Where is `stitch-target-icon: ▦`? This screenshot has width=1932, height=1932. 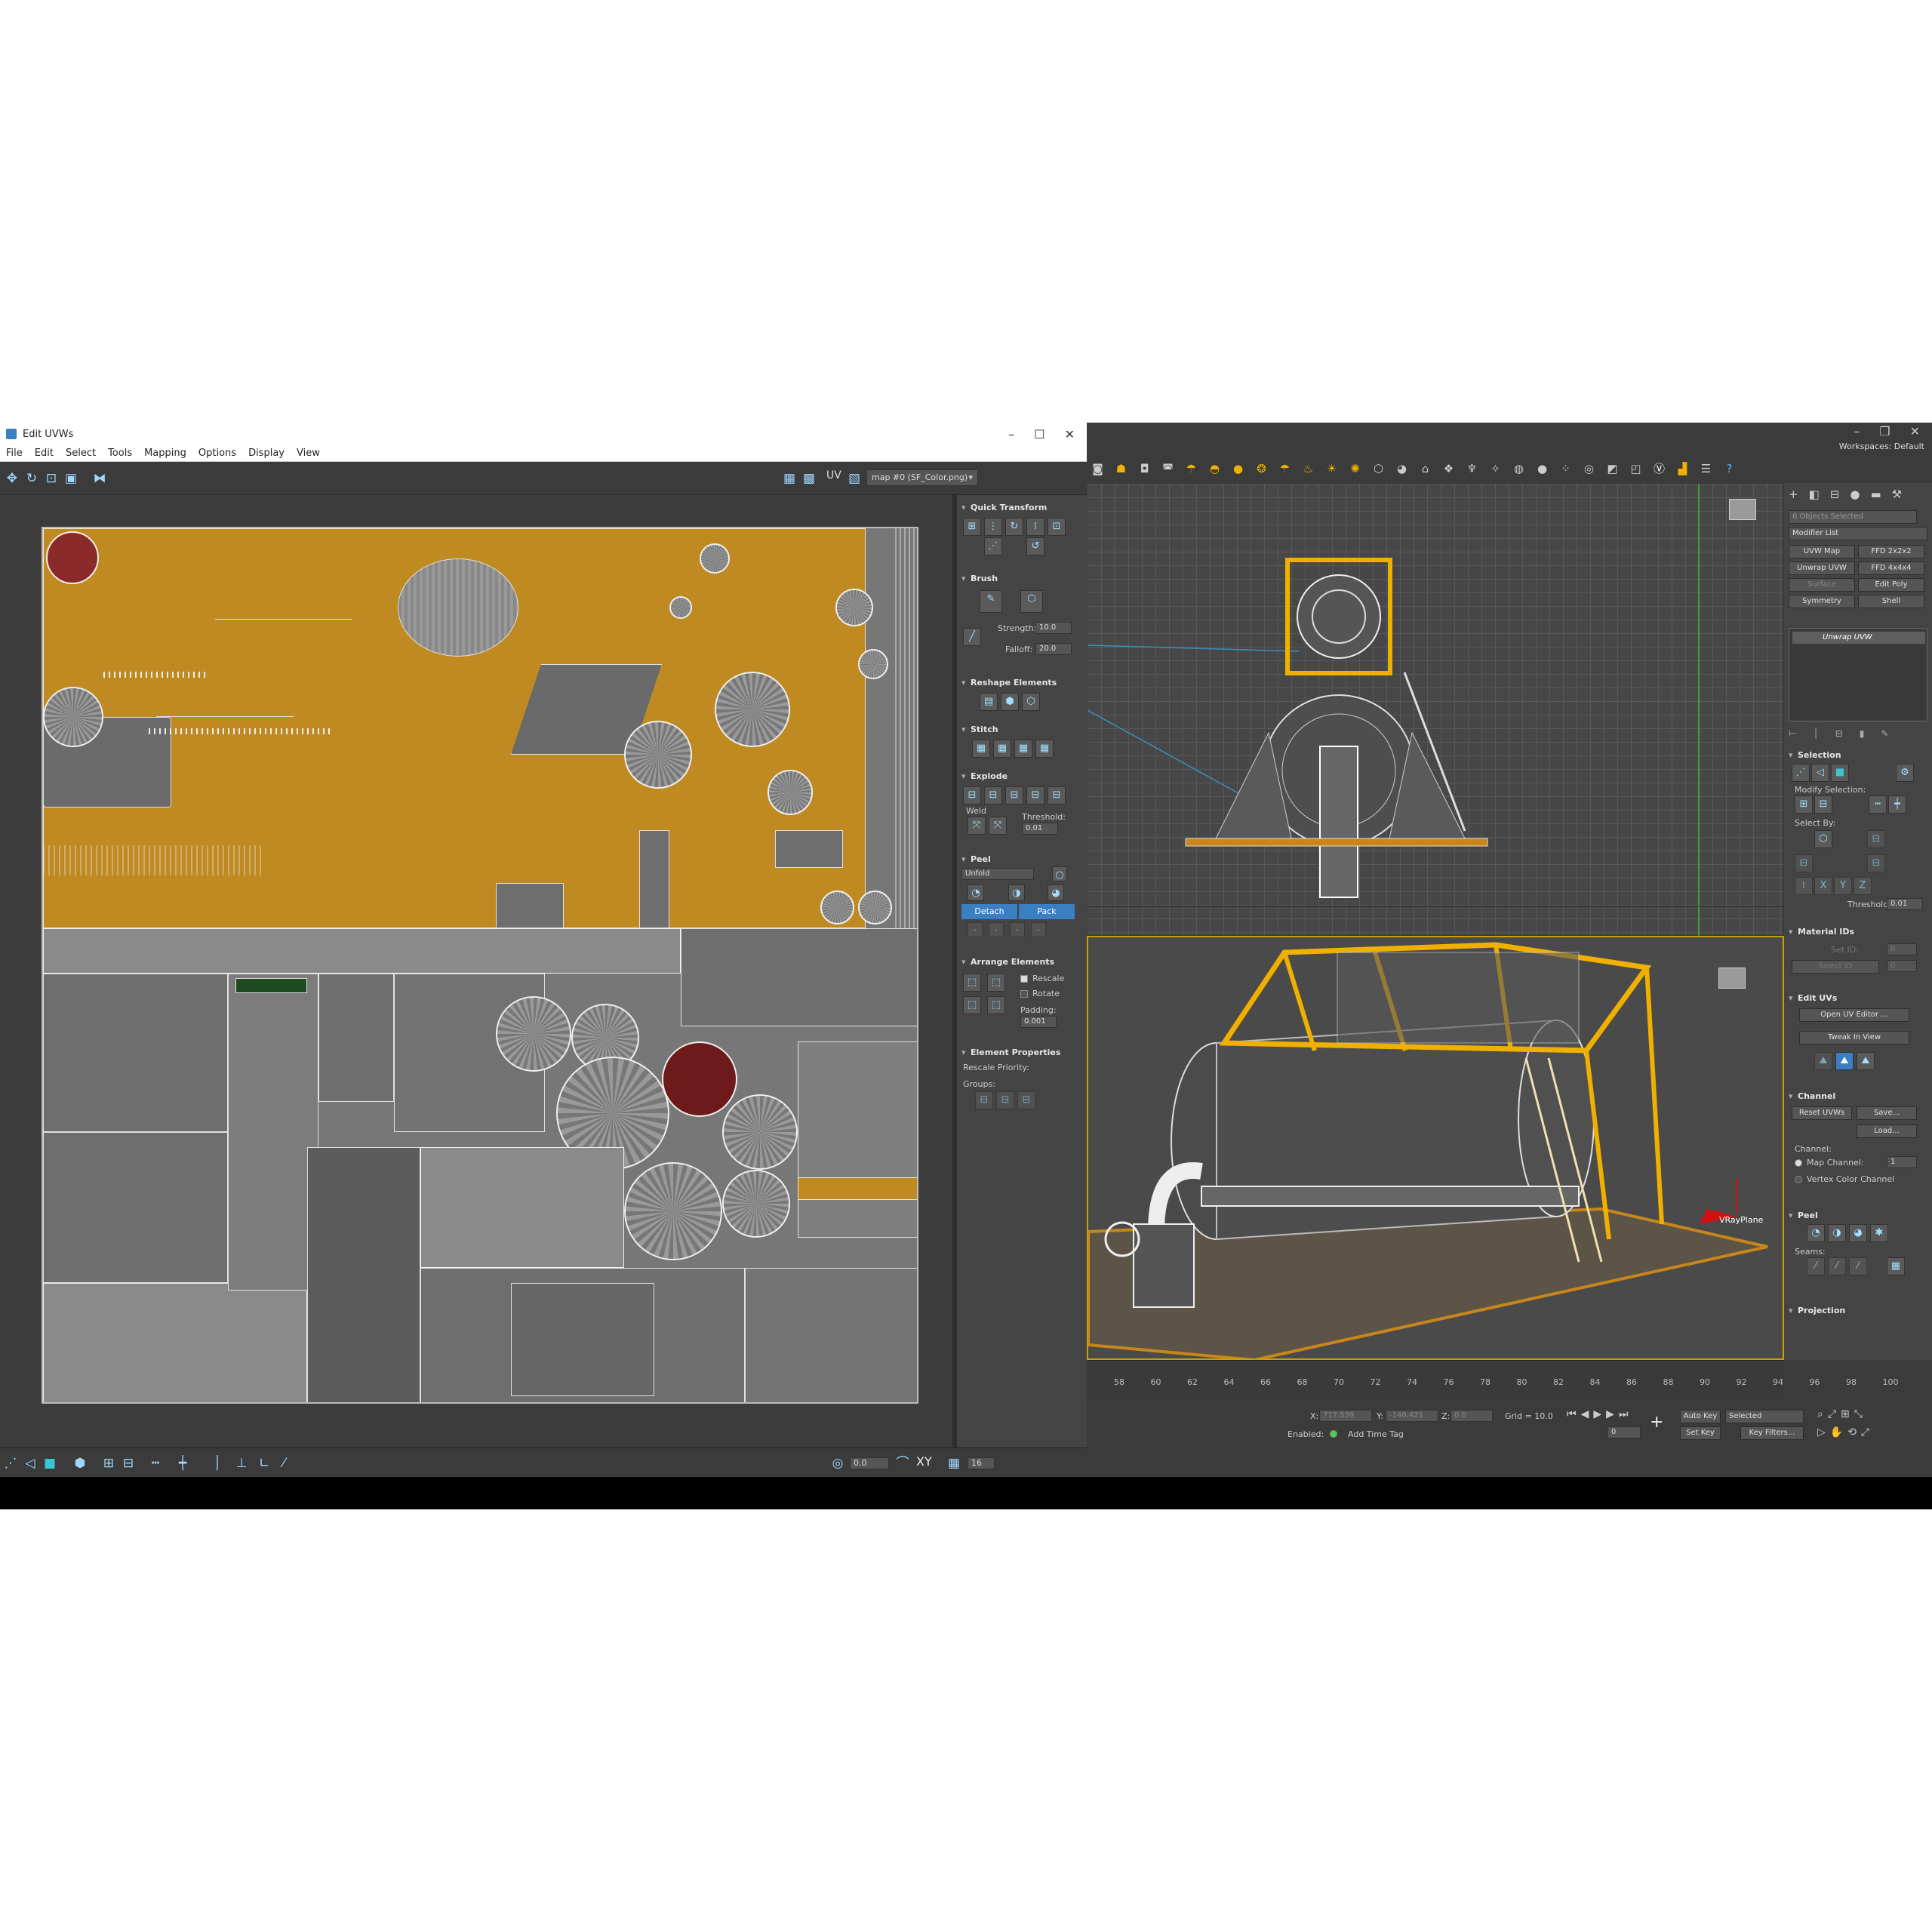 stitch-target-icon: ▦ is located at coordinates (981, 749).